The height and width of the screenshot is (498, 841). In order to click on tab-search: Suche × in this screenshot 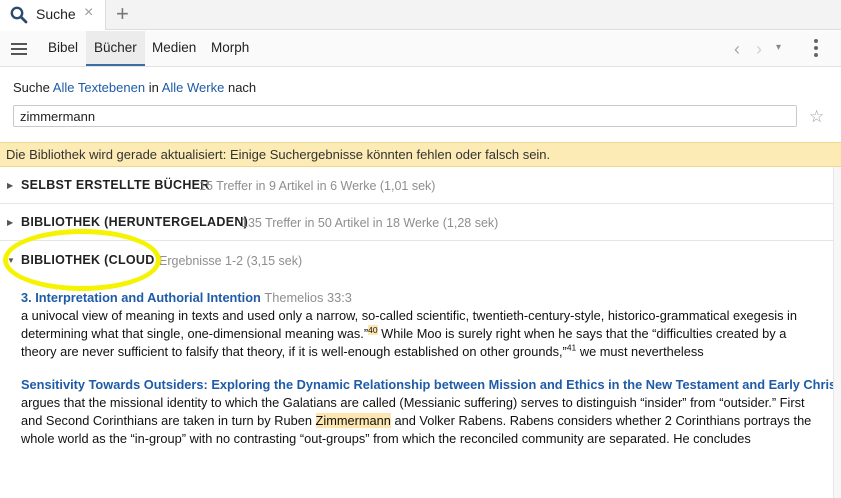, I will do `click(53, 15)`.